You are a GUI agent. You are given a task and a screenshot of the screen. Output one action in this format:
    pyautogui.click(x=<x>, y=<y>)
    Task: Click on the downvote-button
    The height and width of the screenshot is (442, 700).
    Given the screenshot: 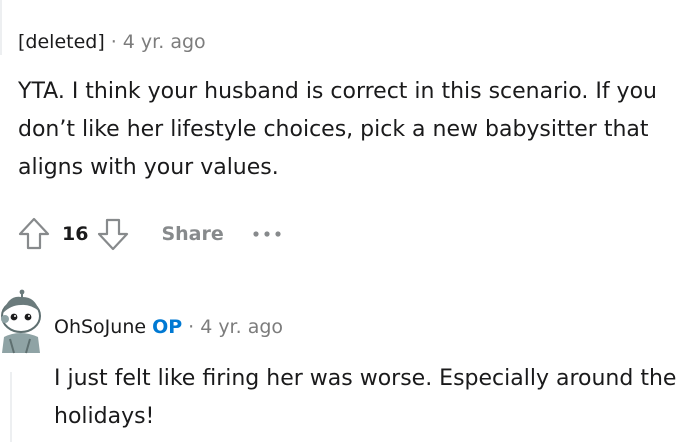 What is the action you would take?
    pyautogui.click(x=113, y=234)
    